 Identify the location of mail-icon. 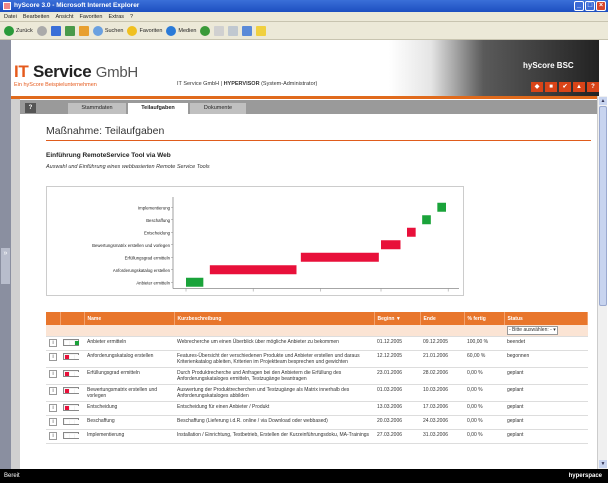
(219, 30).